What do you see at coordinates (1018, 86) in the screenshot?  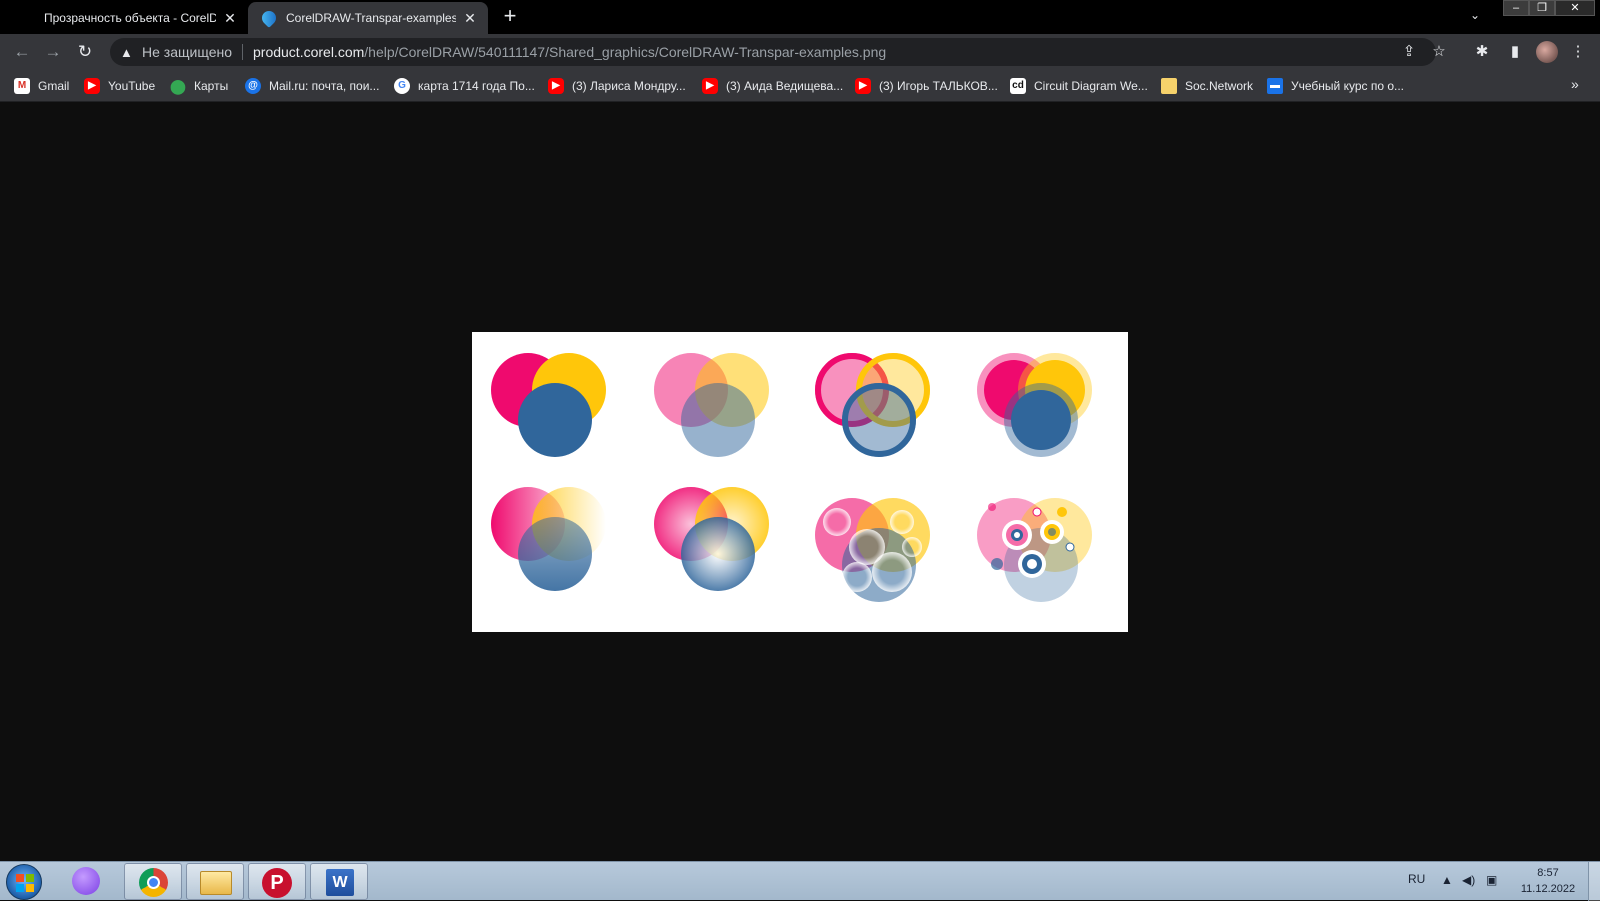 I see `circuit-icon: cd` at bounding box center [1018, 86].